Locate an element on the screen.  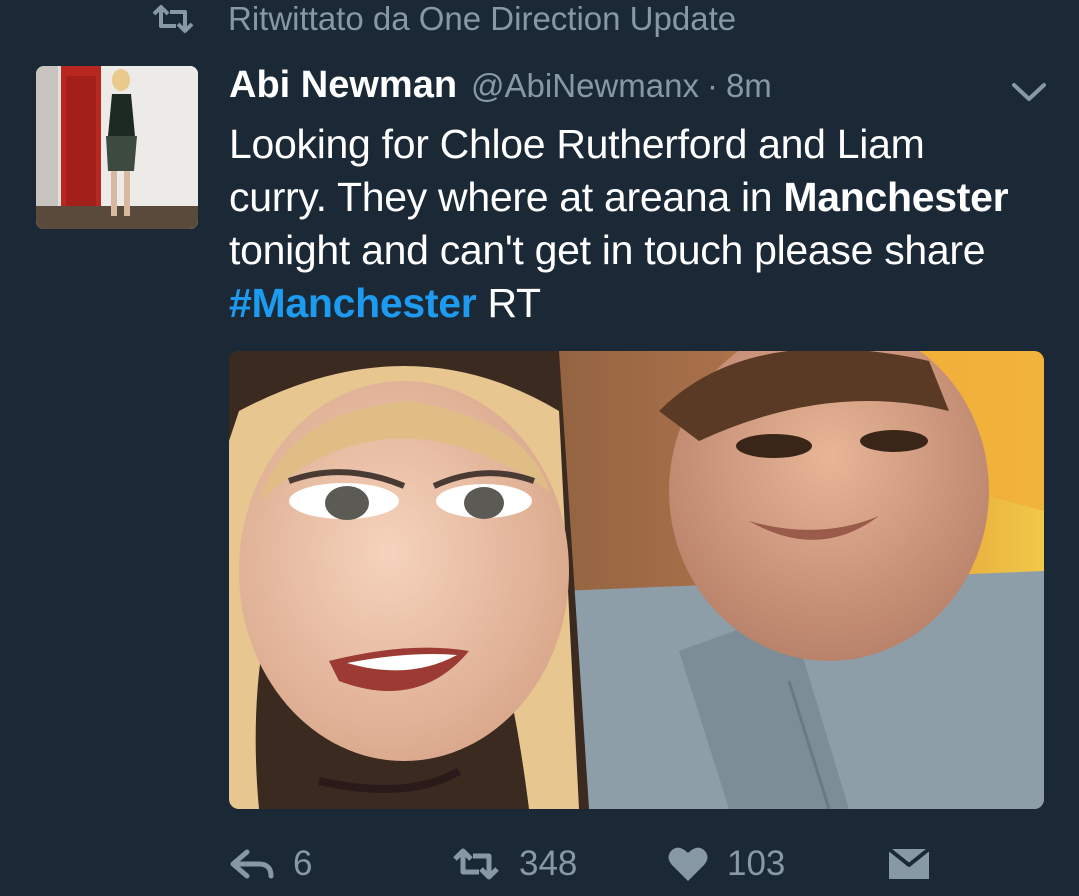
reply-button: 6 is located at coordinates (270, 864).